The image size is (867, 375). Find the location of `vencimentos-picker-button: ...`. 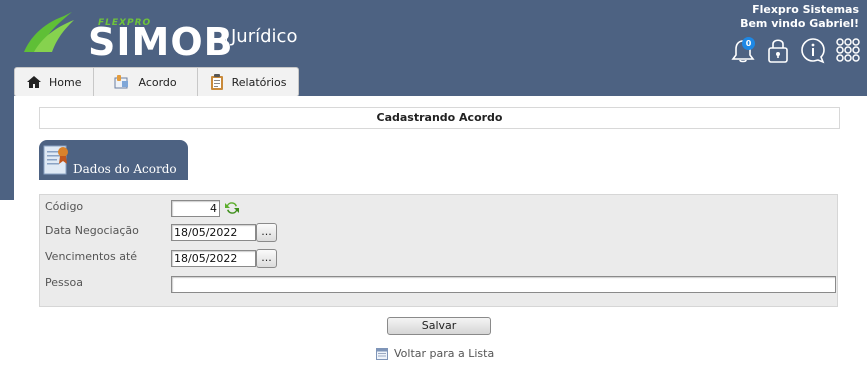

vencimentos-picker-button: ... is located at coordinates (266, 258).